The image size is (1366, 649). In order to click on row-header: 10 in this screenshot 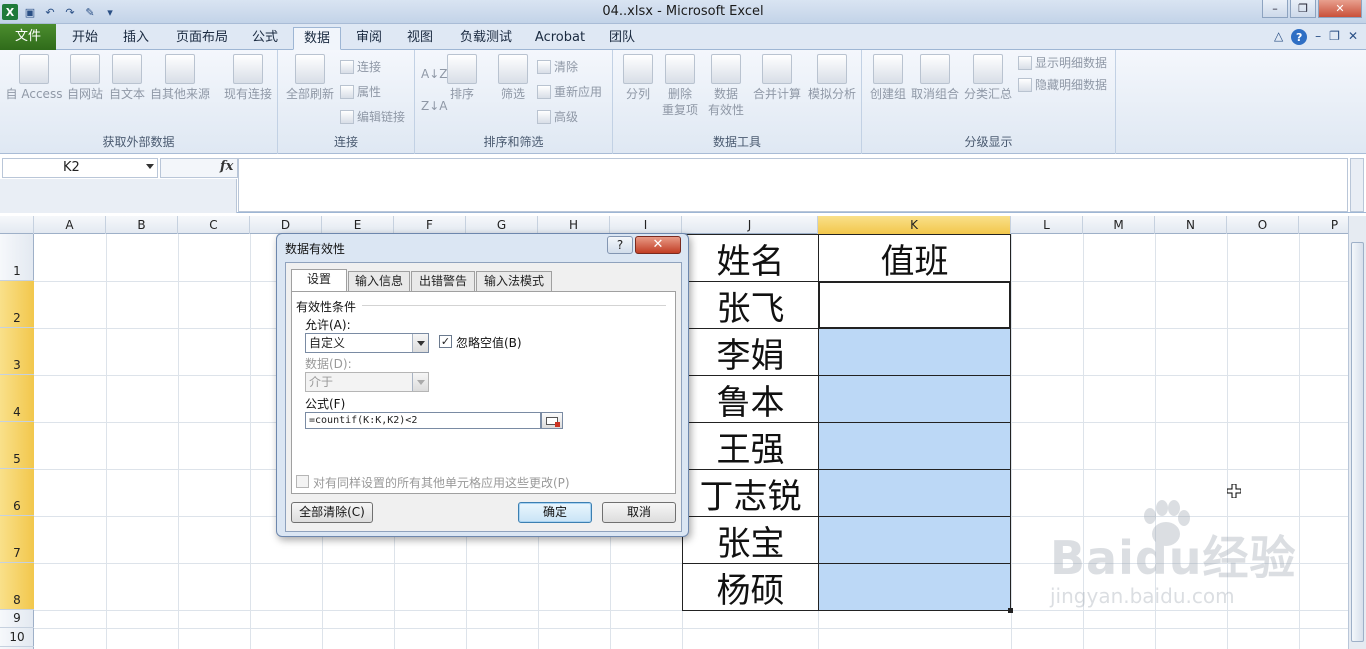, I will do `click(17, 637)`.